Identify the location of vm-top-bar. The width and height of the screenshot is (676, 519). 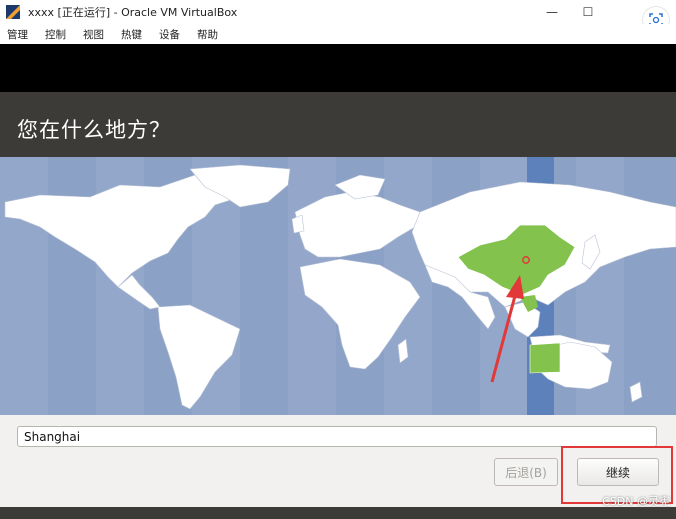
(338, 68).